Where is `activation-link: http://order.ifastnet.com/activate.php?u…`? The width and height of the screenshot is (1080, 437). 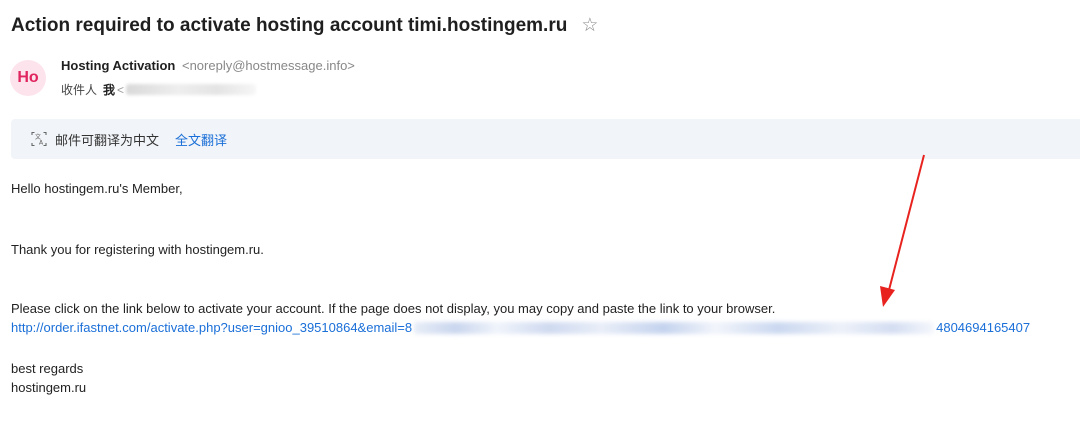 activation-link: http://order.ifastnet.com/activate.php?u… is located at coordinates (520, 327).